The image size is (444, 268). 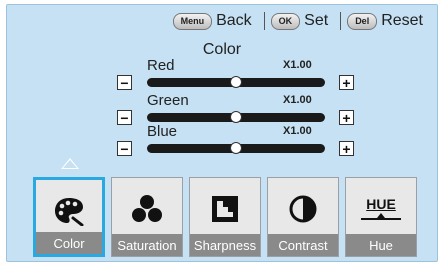 I want to click on back-label: Back, so click(x=234, y=20).